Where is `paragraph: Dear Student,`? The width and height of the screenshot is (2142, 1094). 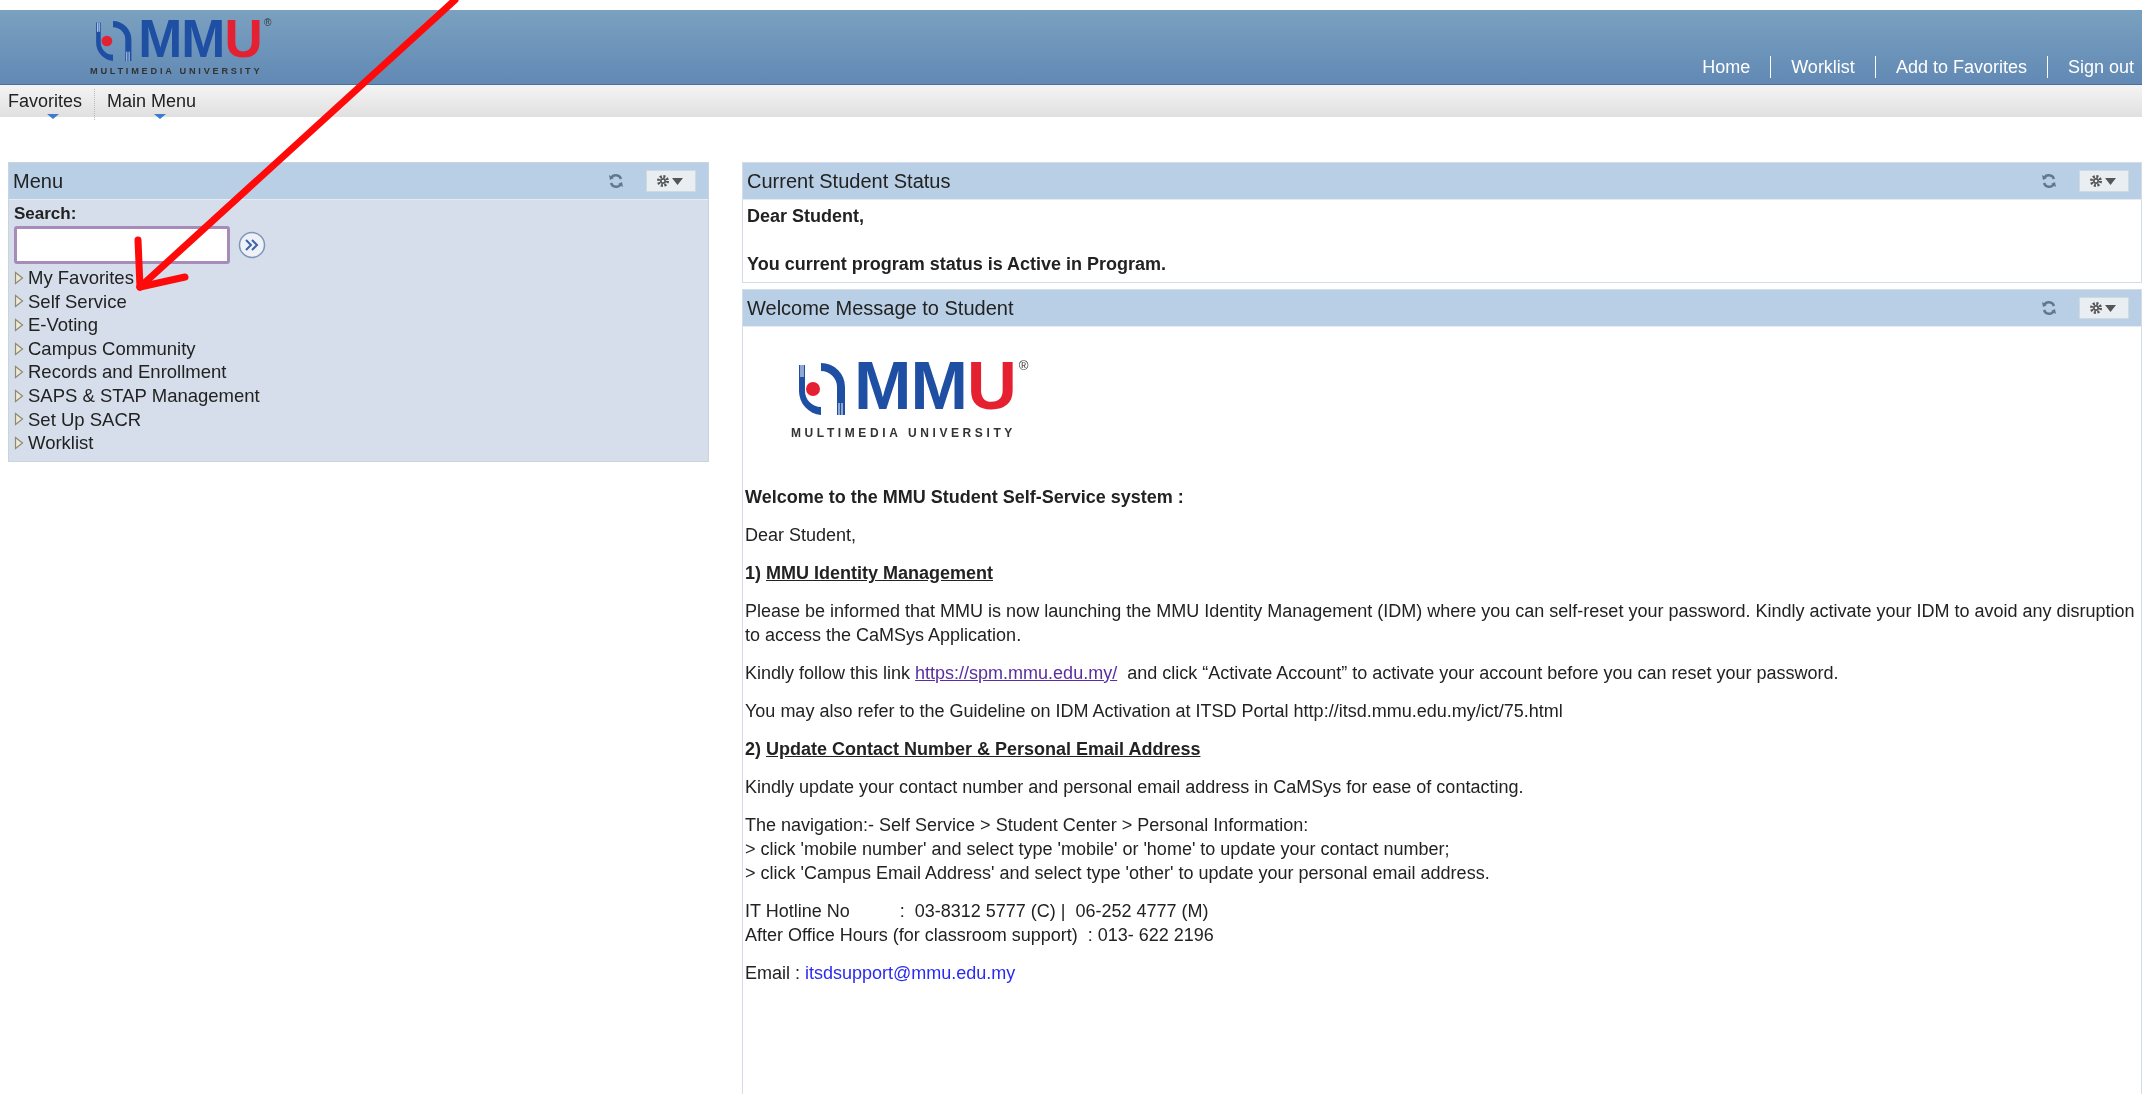
paragraph: Dear Student, is located at coordinates (801, 535).